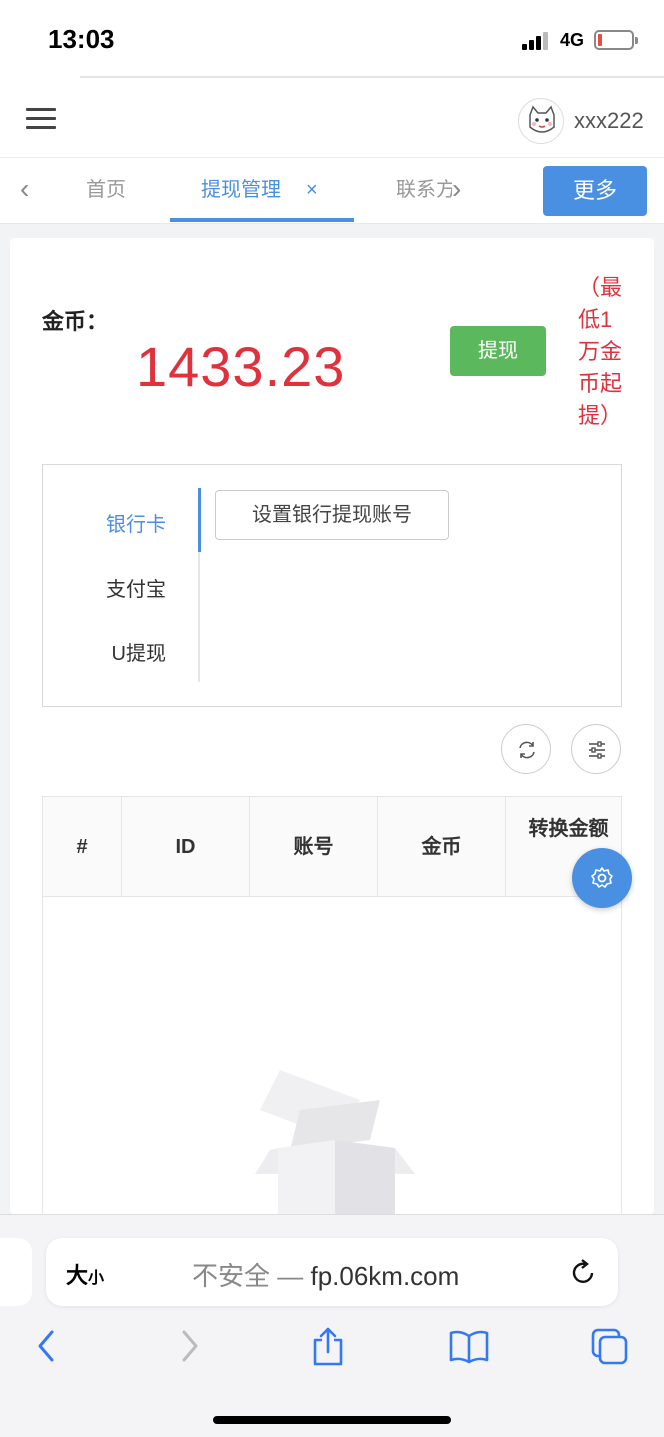 The width and height of the screenshot is (664, 1437). Describe the element at coordinates (600, 351) in the screenshot. I see `minimum-withdraw-note: （最低1万金币起提）` at that location.